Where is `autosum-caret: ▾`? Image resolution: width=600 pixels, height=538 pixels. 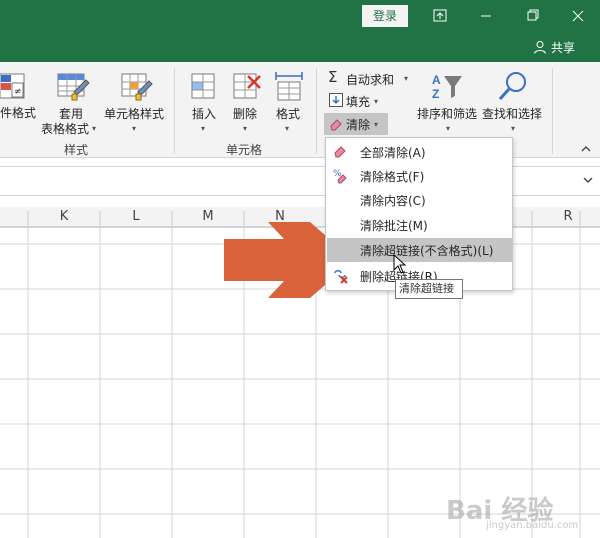
autosum-caret: ▾ is located at coordinates (406, 78).